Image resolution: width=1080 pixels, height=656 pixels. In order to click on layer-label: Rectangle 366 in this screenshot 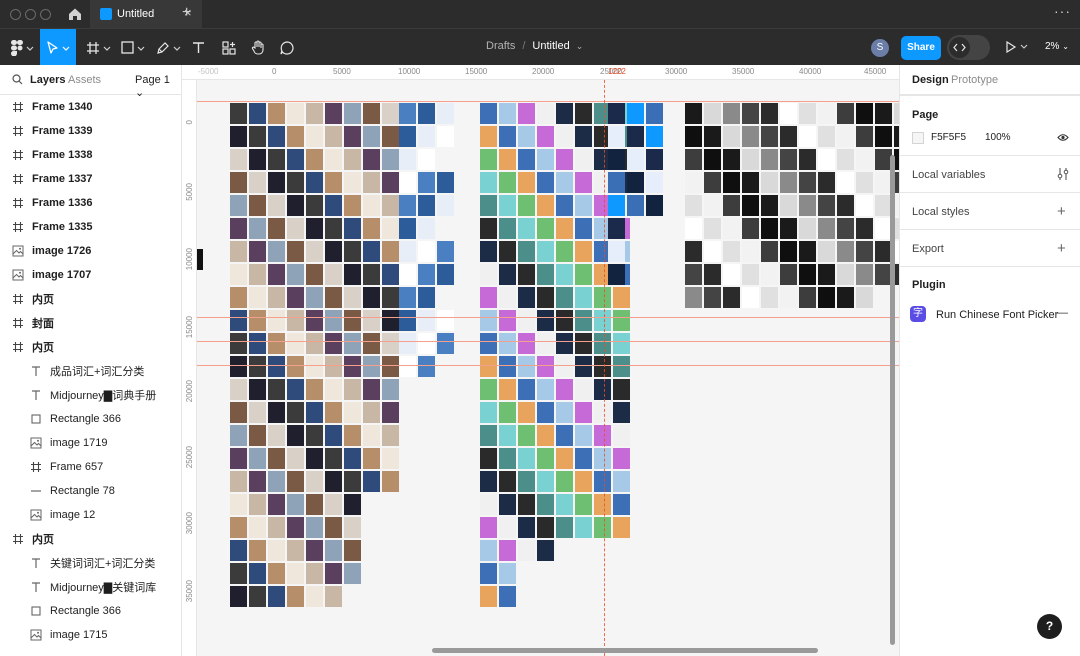, I will do `click(85, 419)`.